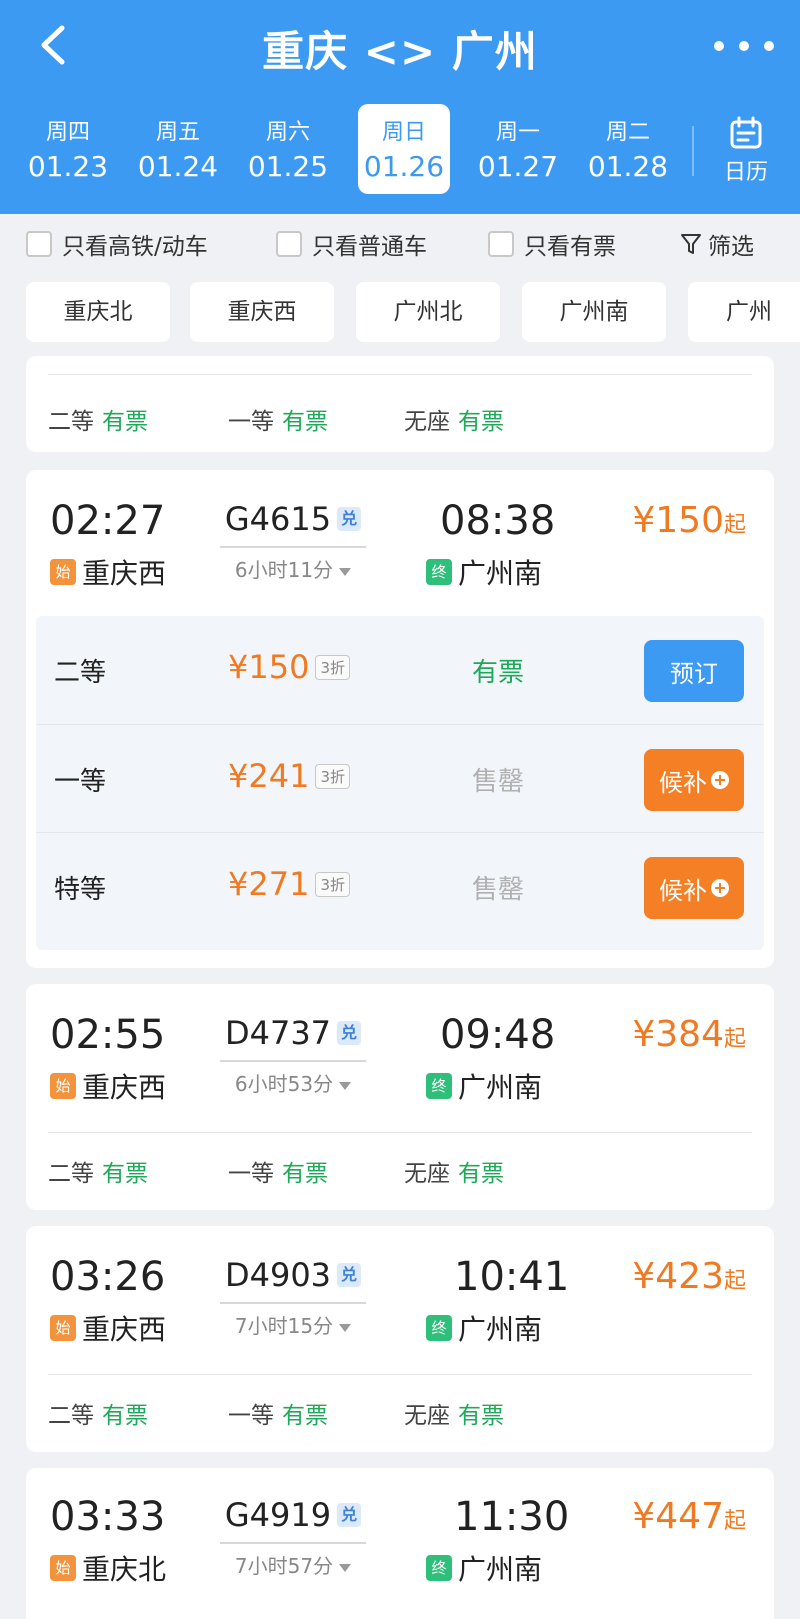 The image size is (800, 1619). I want to click on seat-price-value: ¥241, so click(269, 776).